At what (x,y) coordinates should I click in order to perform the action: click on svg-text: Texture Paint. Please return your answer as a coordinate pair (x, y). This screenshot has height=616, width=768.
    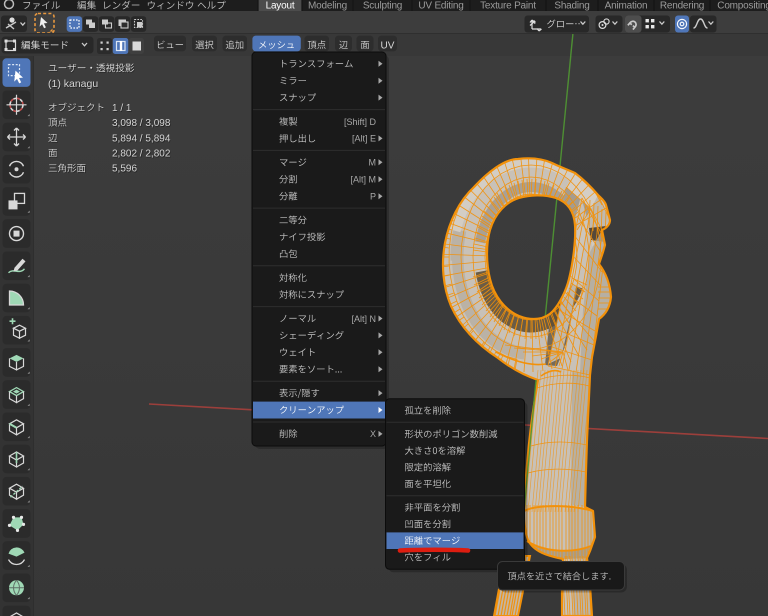
    Looking at the image, I should click on (508, 6).